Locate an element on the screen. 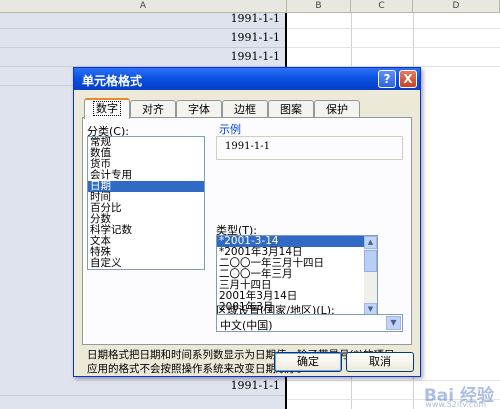  tab-alignment: 对齐 is located at coordinates (153, 108).